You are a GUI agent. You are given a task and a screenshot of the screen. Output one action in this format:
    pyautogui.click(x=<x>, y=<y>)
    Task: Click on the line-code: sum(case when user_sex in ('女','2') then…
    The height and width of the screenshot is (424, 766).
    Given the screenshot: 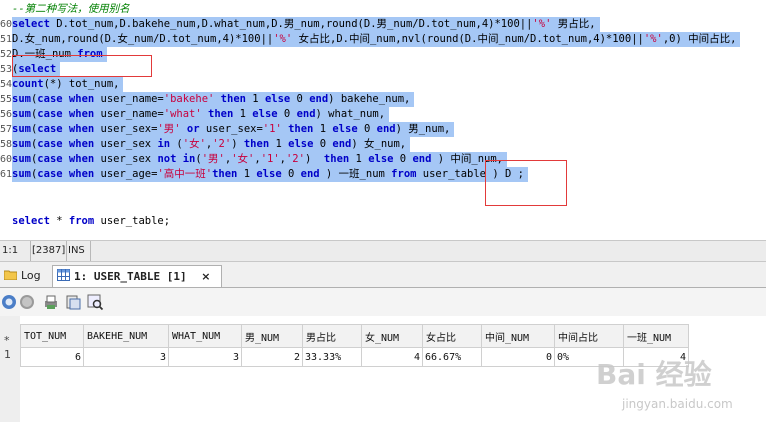 What is the action you would take?
    pyautogui.click(x=211, y=144)
    